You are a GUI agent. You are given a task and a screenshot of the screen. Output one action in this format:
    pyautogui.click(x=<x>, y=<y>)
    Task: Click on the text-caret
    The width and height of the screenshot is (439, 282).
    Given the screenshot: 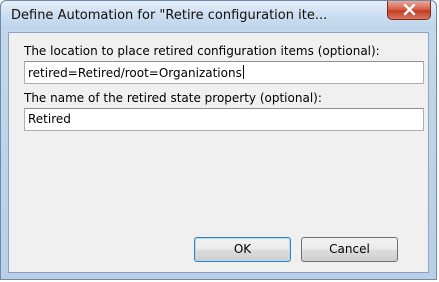 What is the action you would take?
    pyautogui.click(x=243, y=72)
    